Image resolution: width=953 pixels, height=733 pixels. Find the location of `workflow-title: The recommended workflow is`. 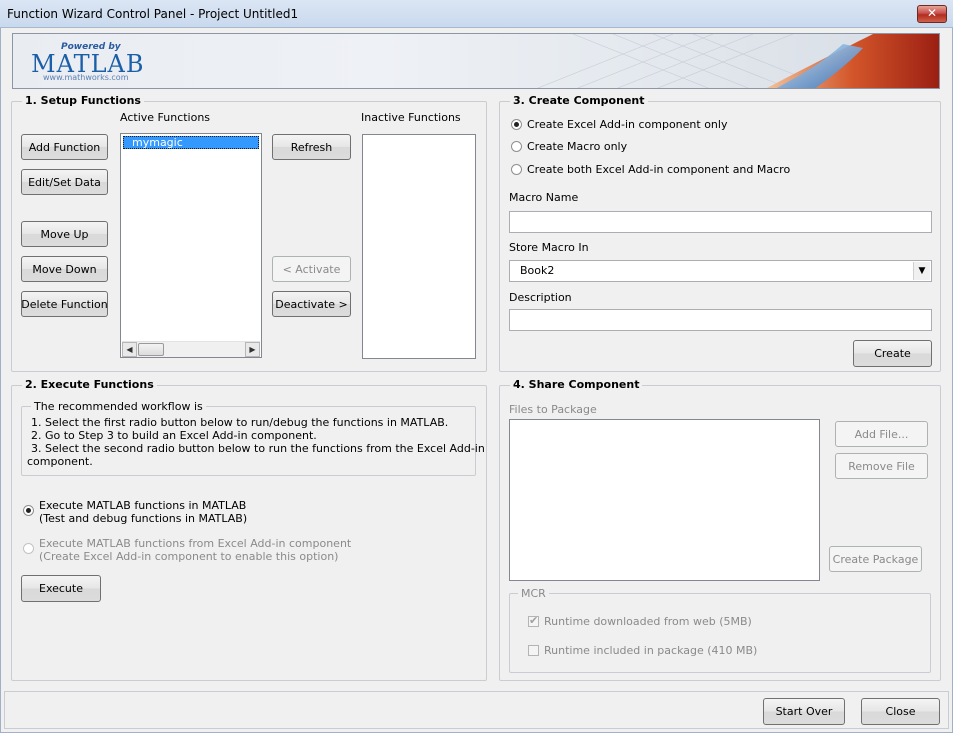

workflow-title: The recommended workflow is is located at coordinates (118, 406).